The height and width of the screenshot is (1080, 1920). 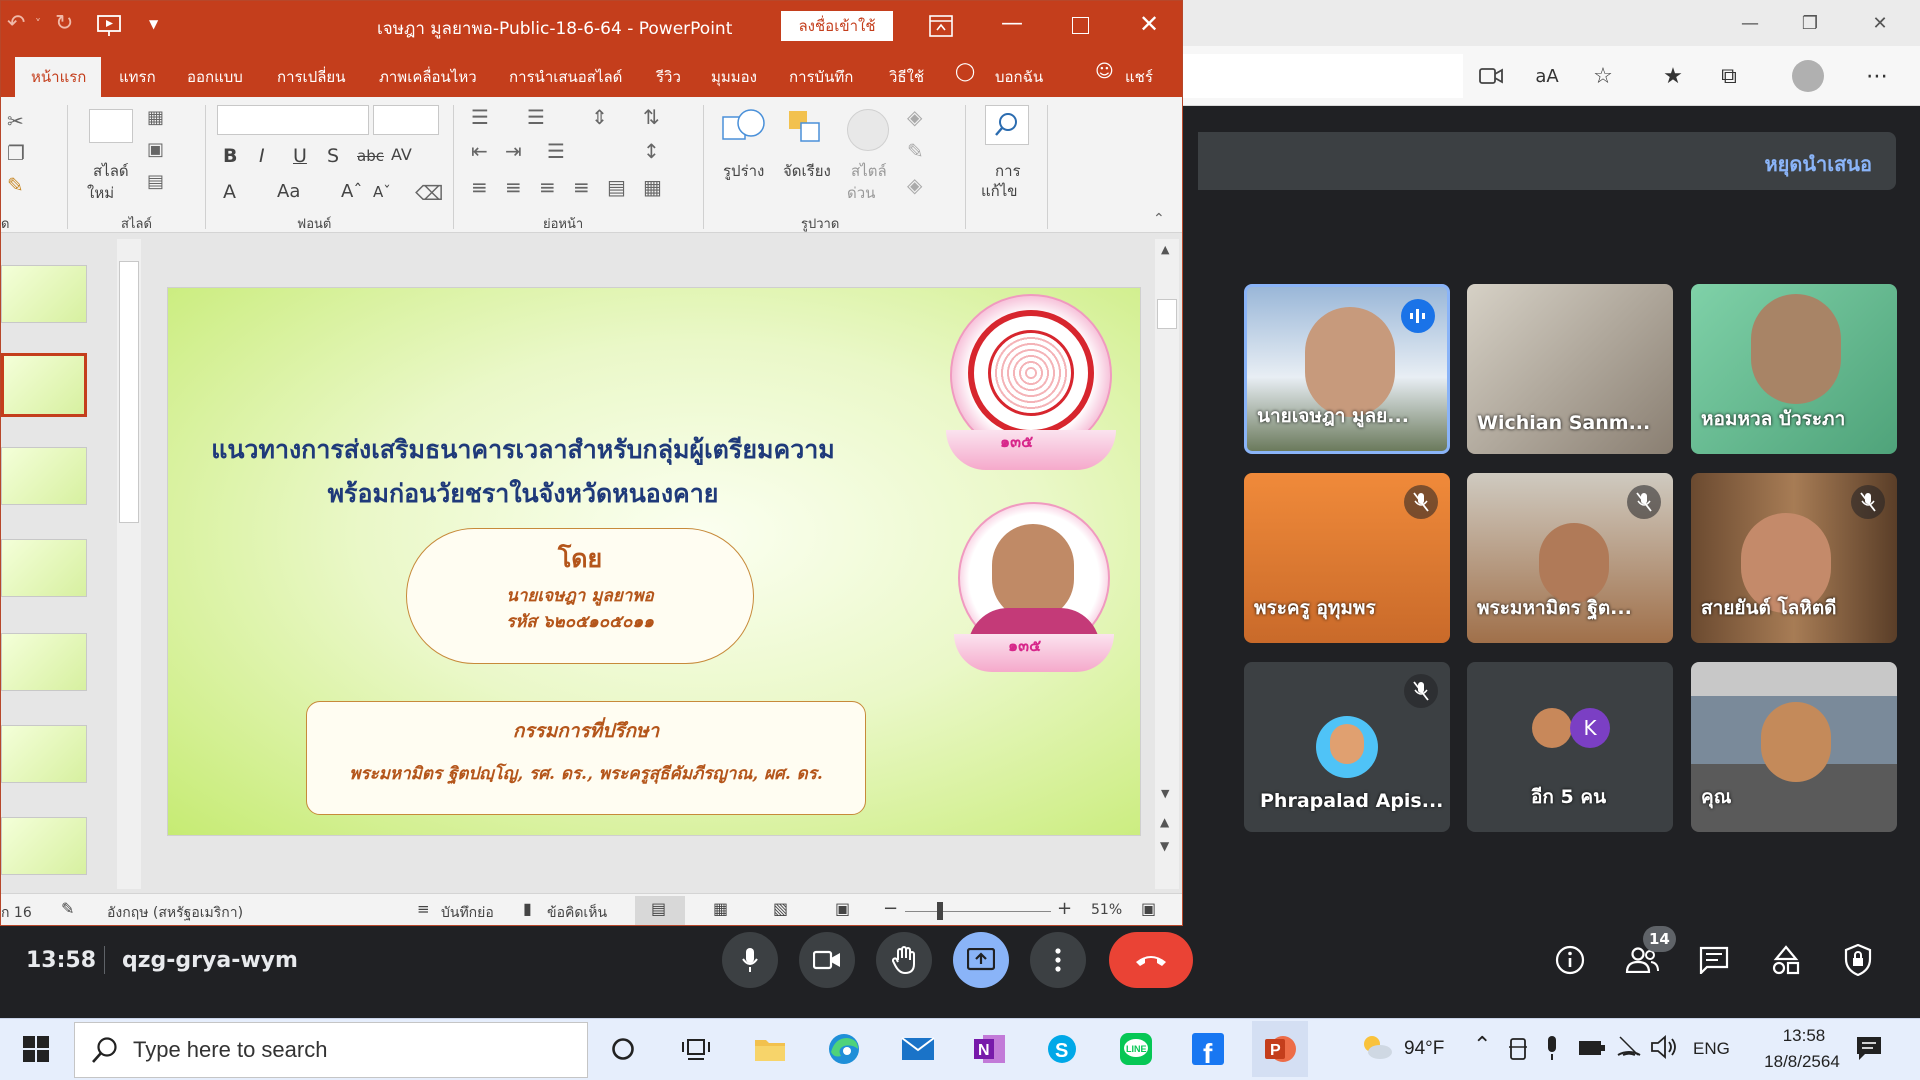 I want to click on find-icon, so click(x=1007, y=125).